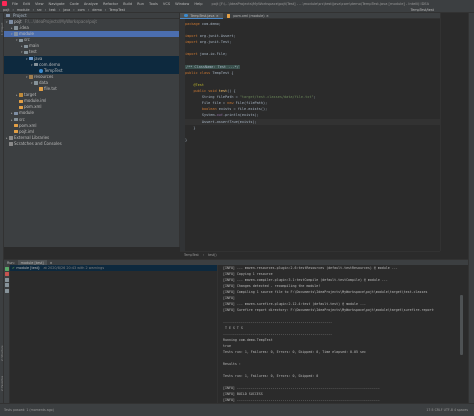  Describe the element at coordinates (7, 274) in the screenshot. I see `stop-icon` at that location.